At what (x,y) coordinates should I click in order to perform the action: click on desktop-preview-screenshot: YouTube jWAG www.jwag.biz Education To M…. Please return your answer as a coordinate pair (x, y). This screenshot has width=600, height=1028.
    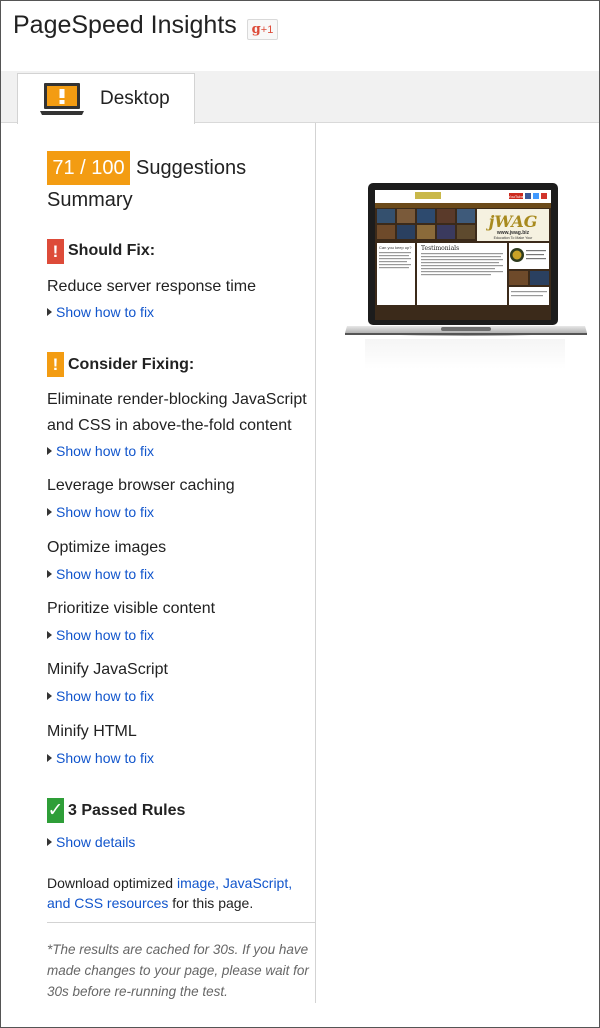
    Looking at the image, I should click on (466, 276).